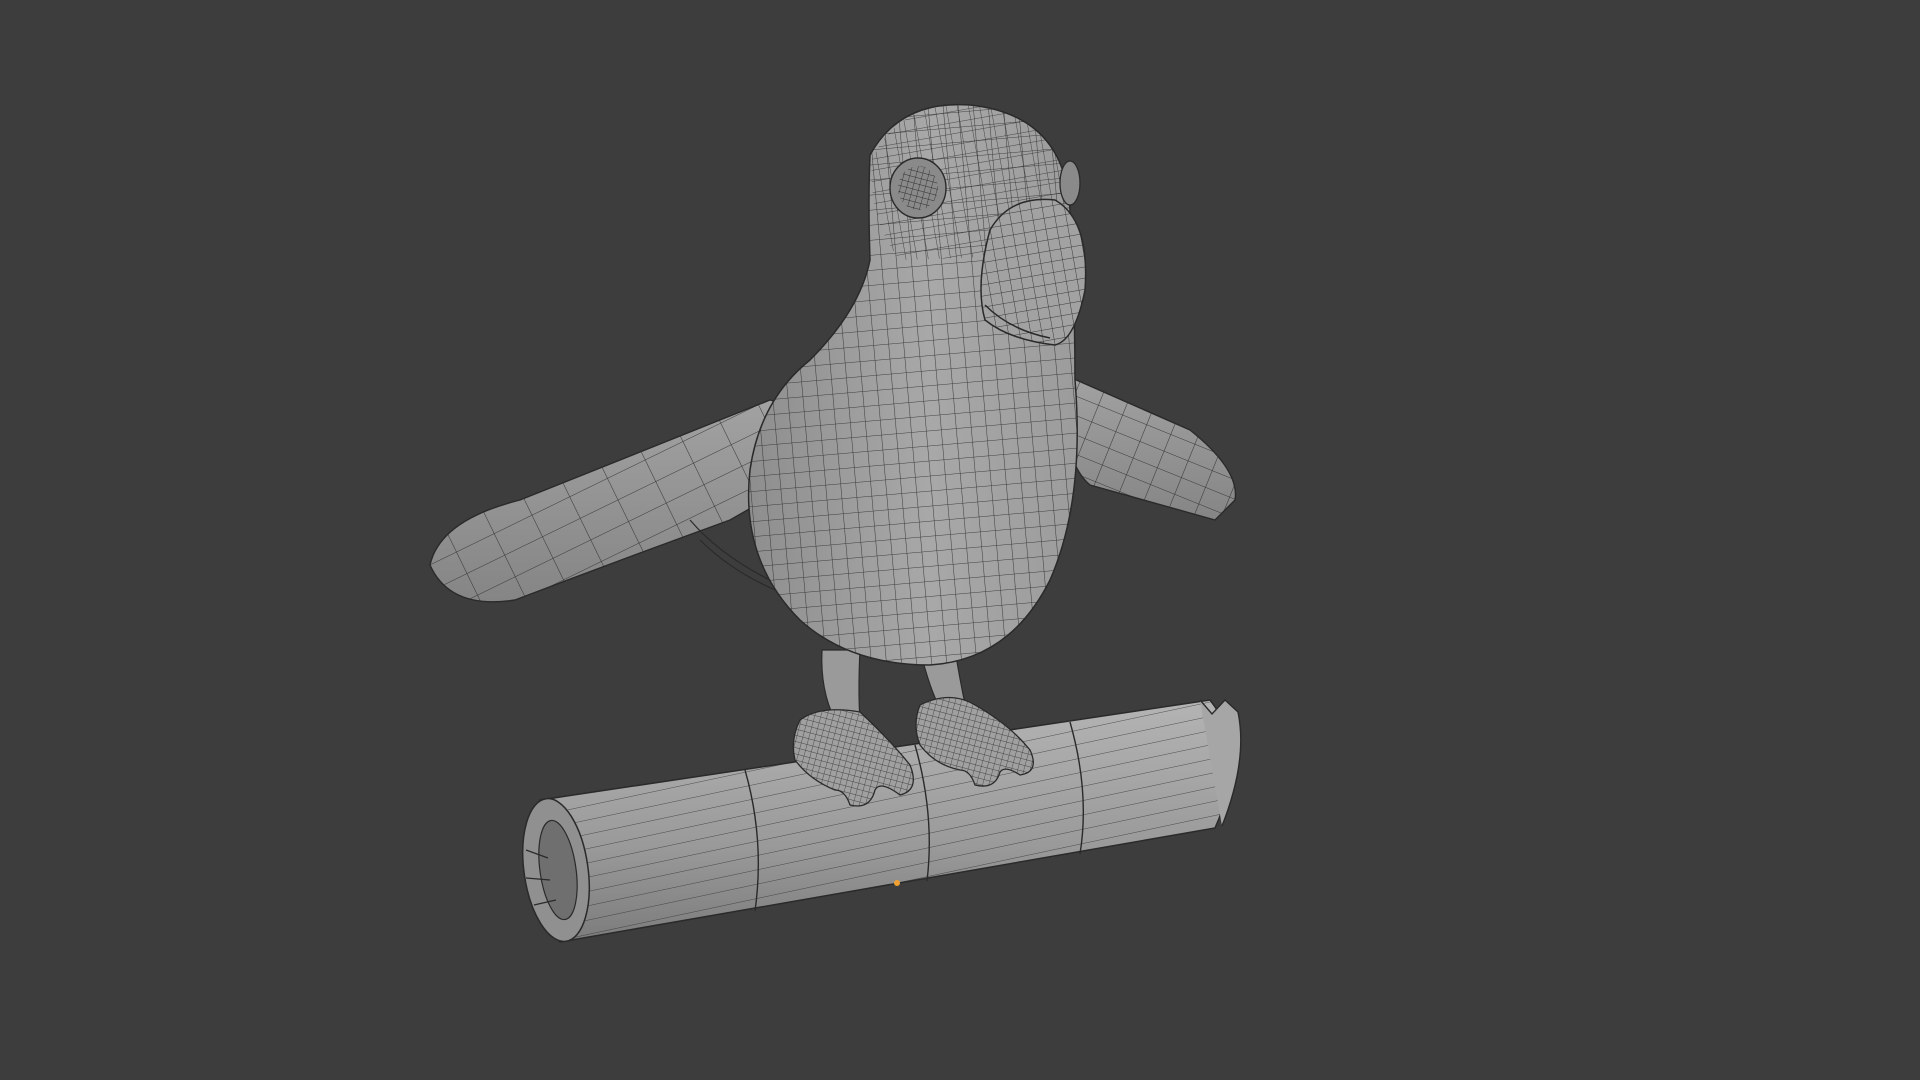  Describe the element at coordinates (918, 188) in the screenshot. I see `left-eye` at that location.